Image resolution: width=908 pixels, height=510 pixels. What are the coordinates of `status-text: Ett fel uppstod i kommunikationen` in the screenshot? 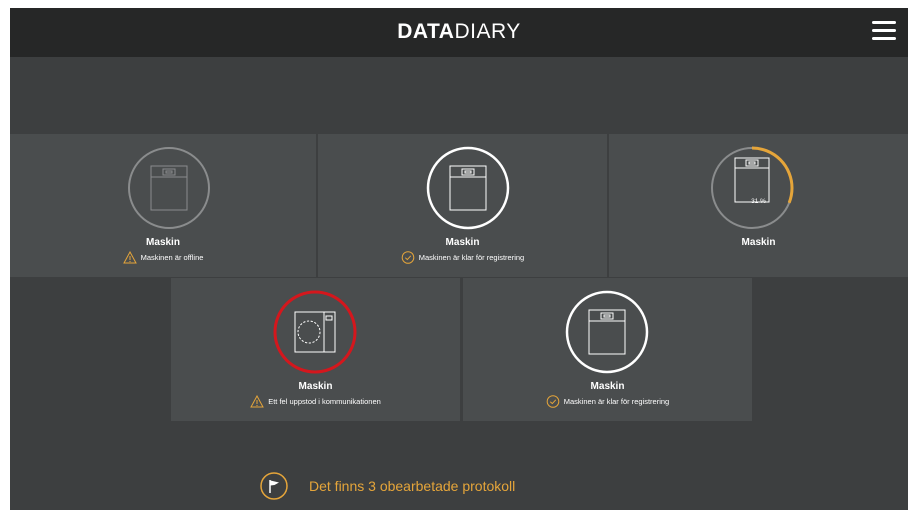 It's located at (324, 401).